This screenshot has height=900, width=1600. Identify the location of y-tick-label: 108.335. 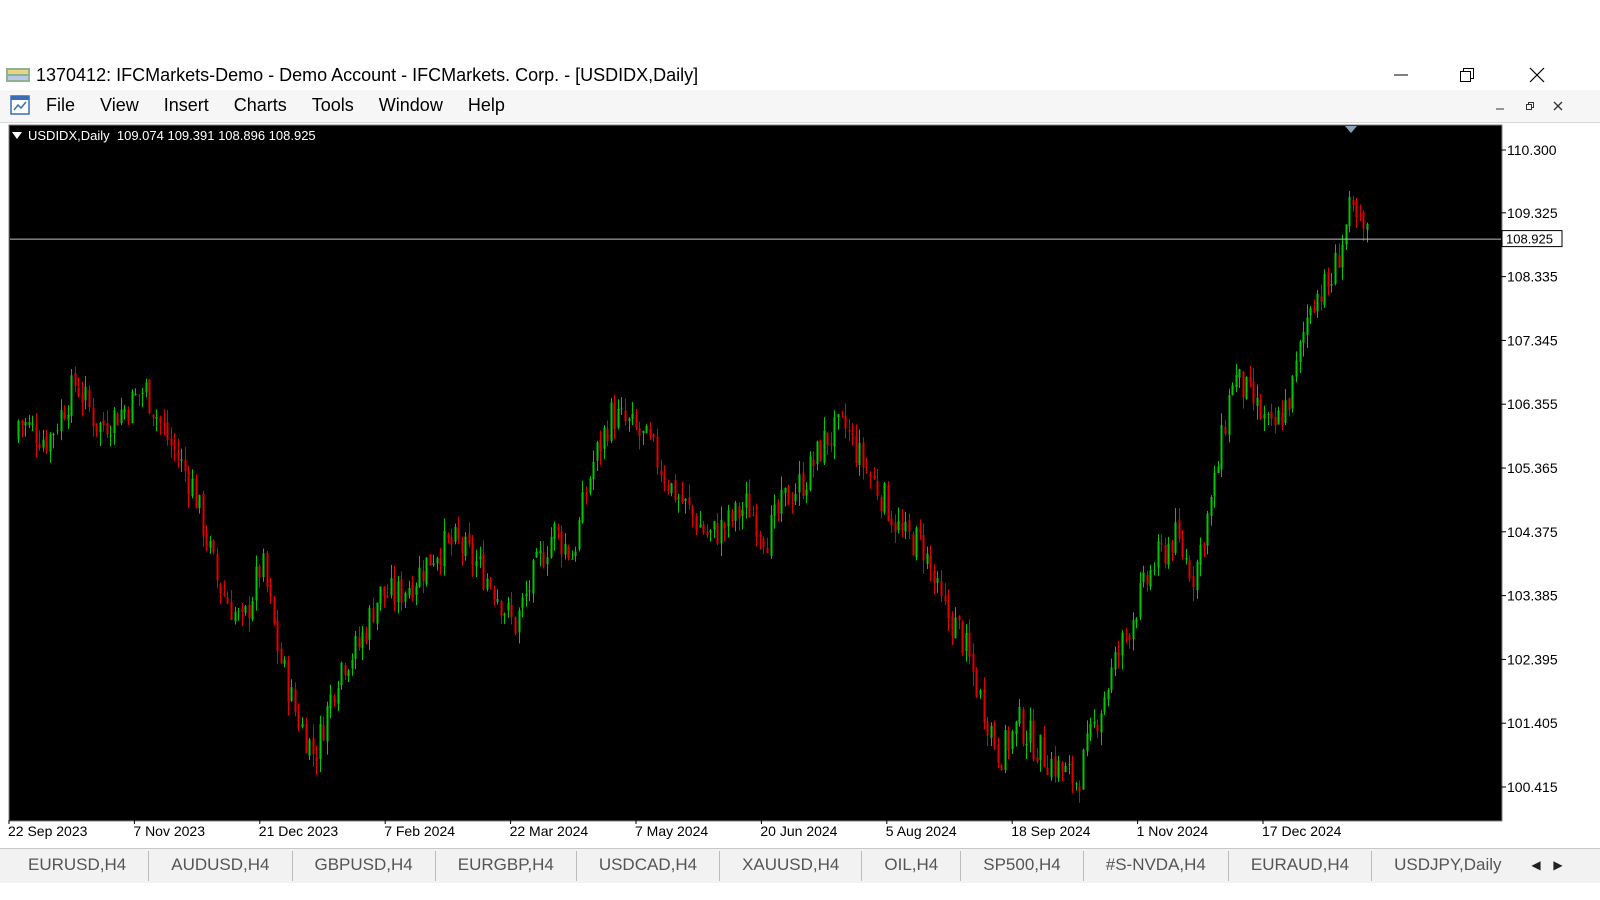
(1532, 277).